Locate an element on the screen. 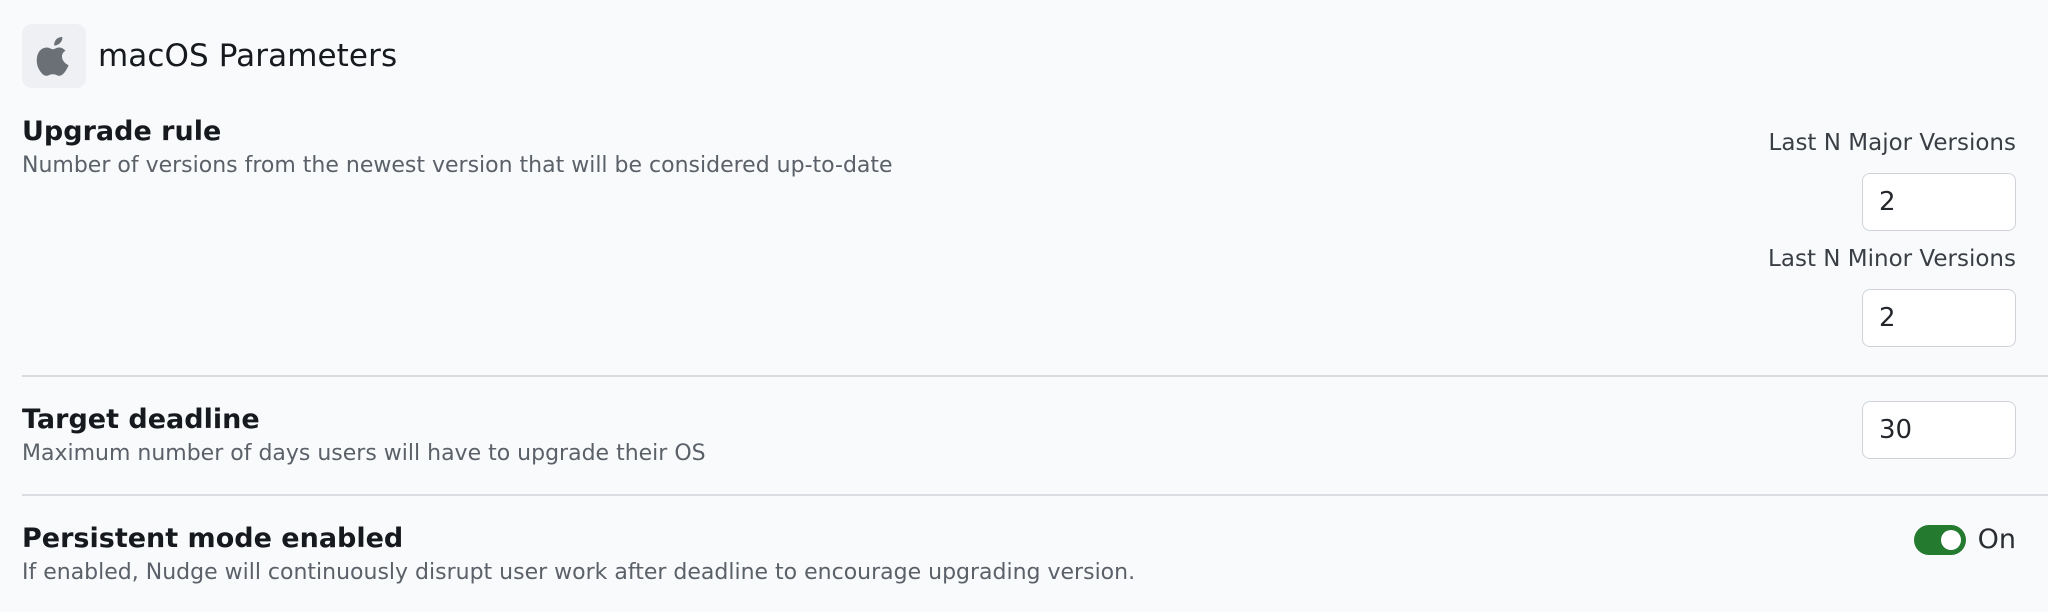  persistent-mode-title: Persistent mode enabled is located at coordinates (213, 538).